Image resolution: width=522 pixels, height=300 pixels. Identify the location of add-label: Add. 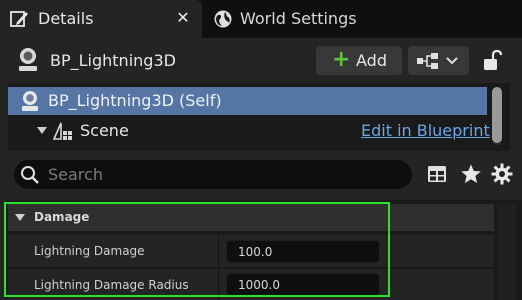
(371, 60).